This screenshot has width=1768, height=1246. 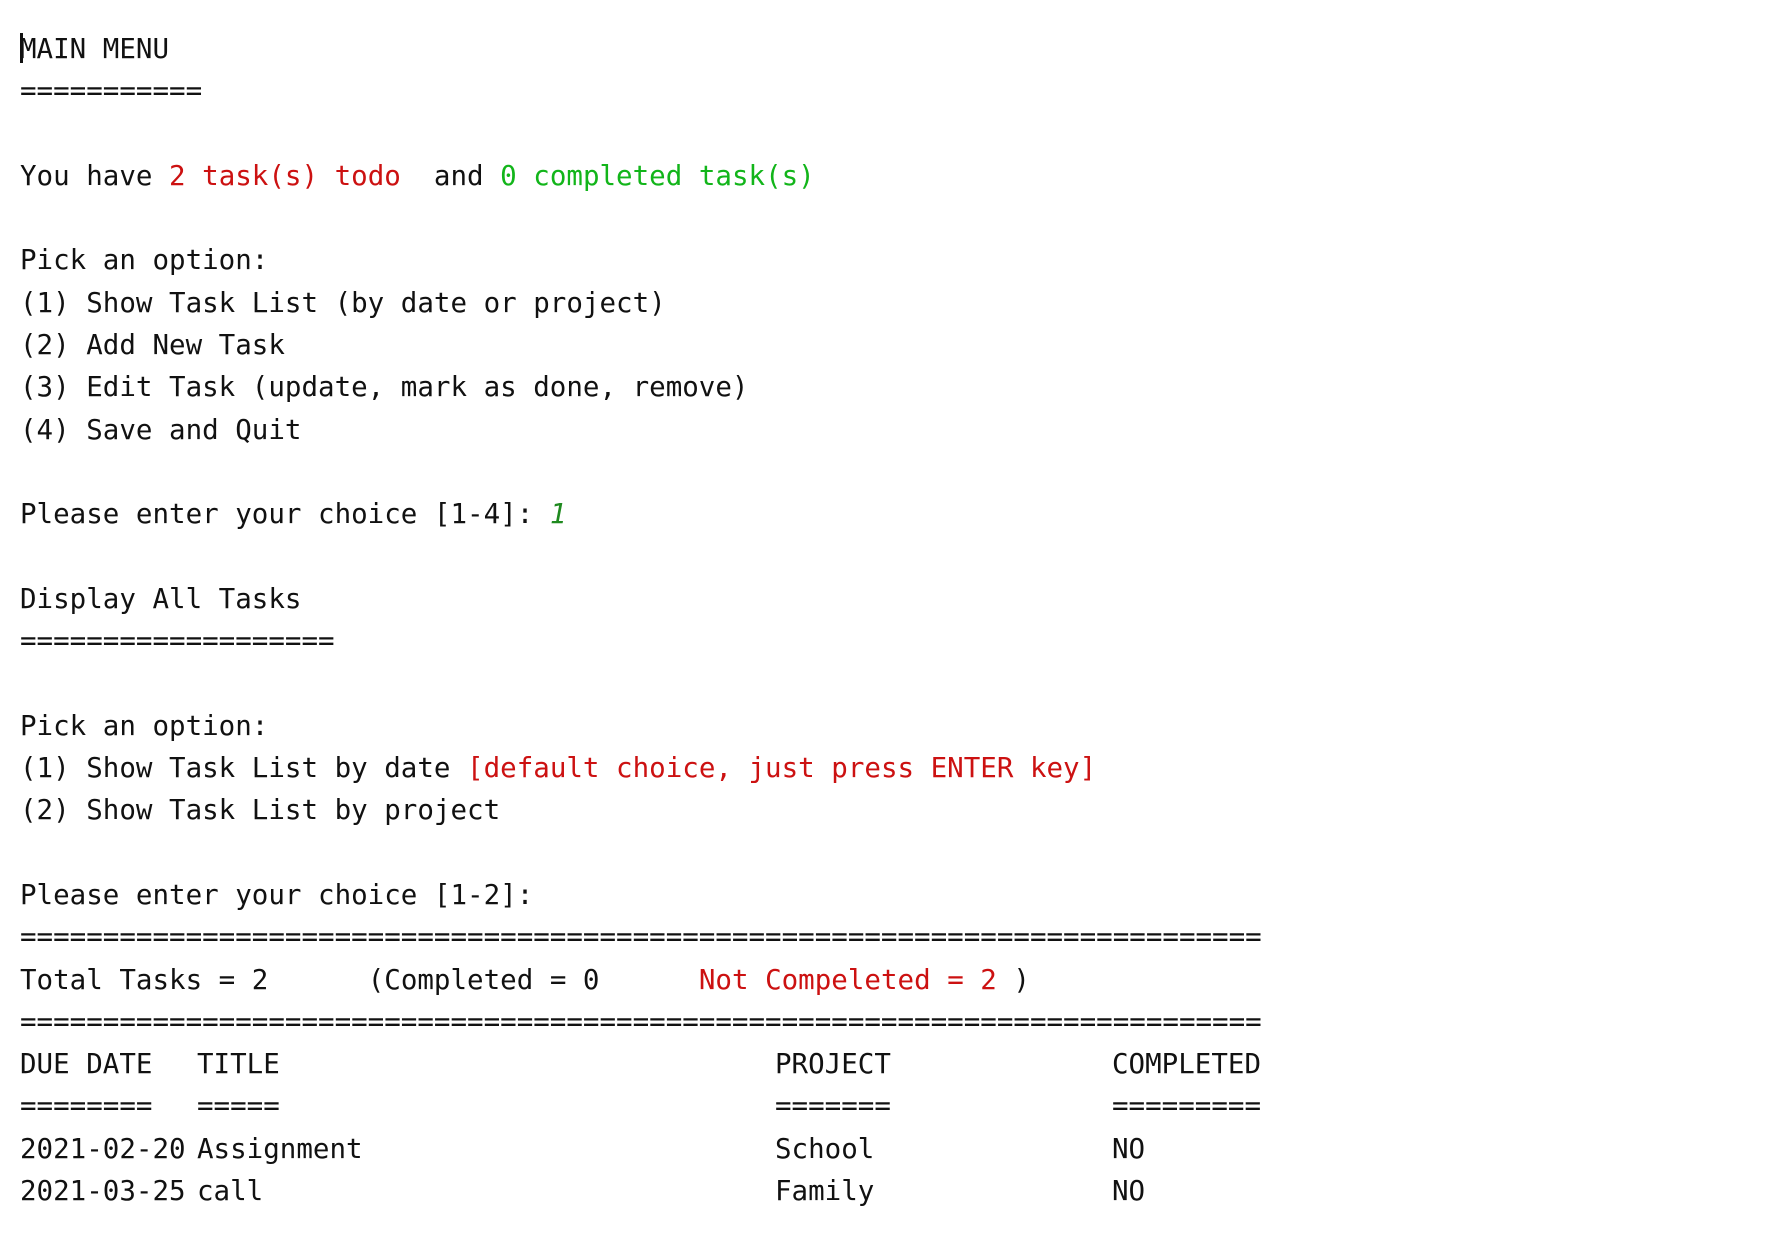 I want to click on todo-label: task(s) todo, so click(x=293, y=175).